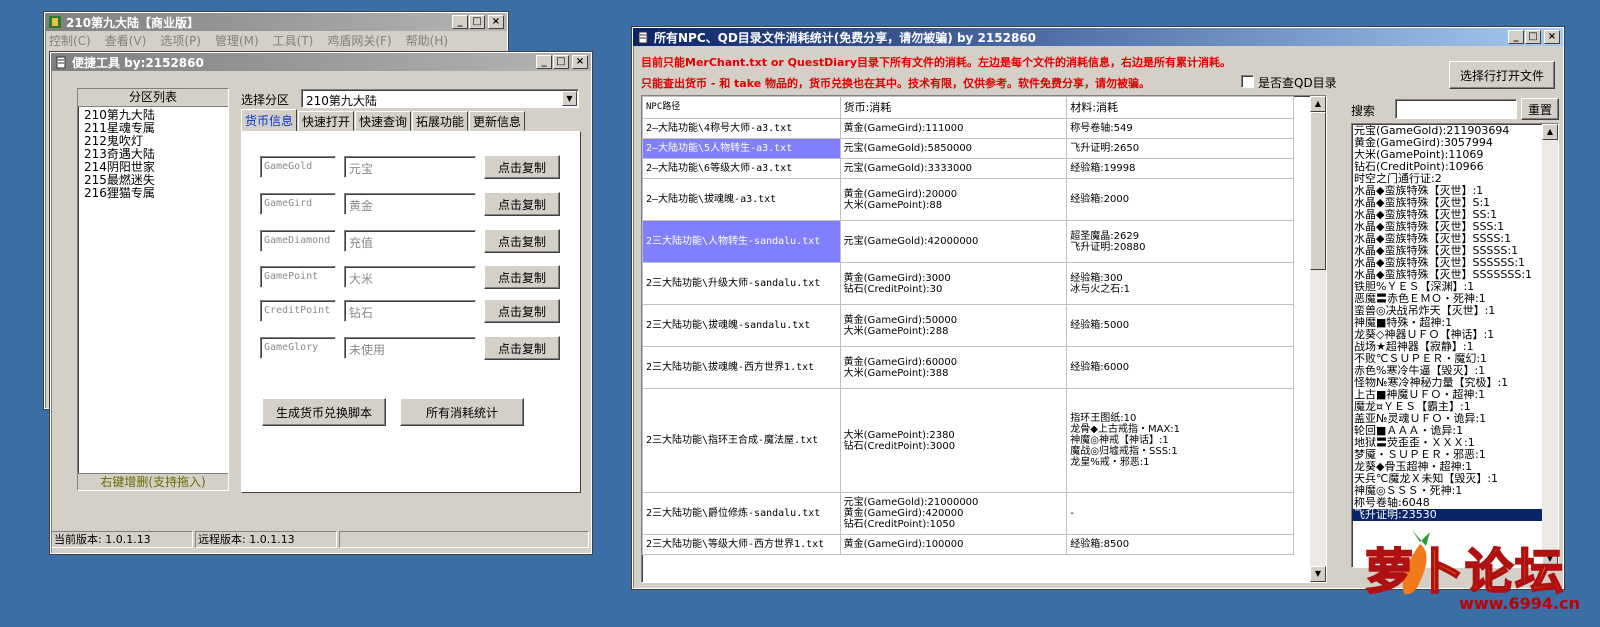 The image size is (1600, 627). I want to click on zone-select: 210第九大陆 ▼, so click(440, 98).